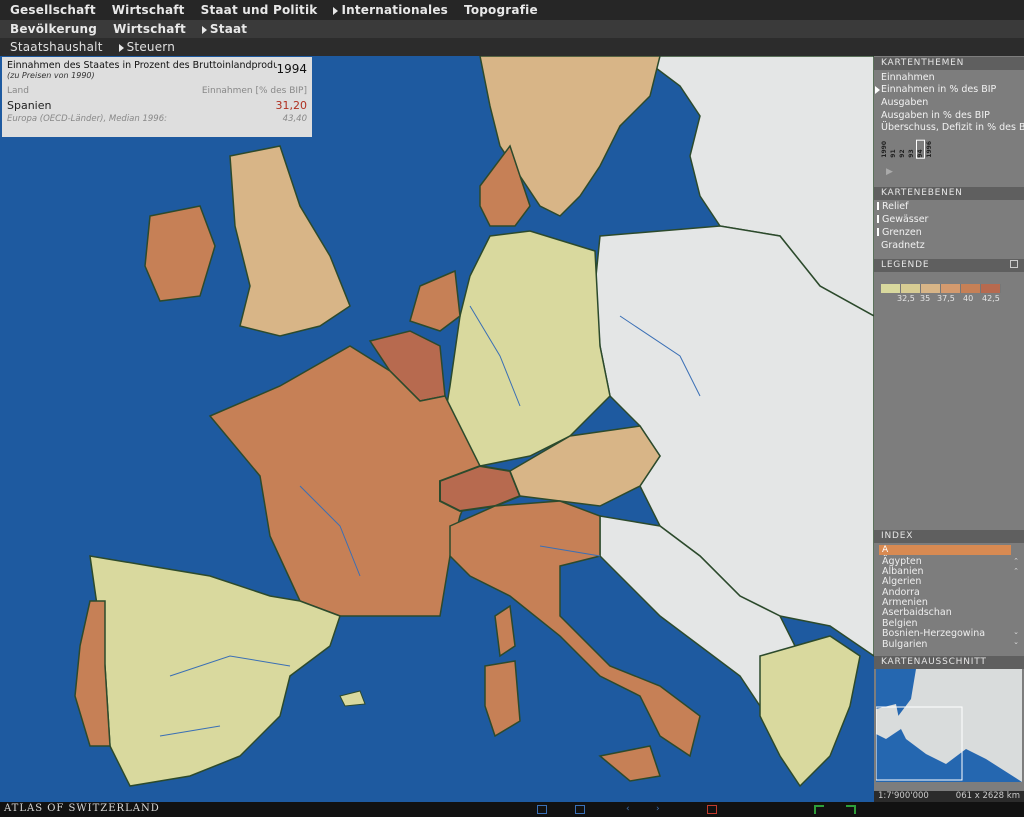 The width and height of the screenshot is (1024, 817). Describe the element at coordinates (291, 105) in the screenshot. I see `info-value: 31,20` at that location.